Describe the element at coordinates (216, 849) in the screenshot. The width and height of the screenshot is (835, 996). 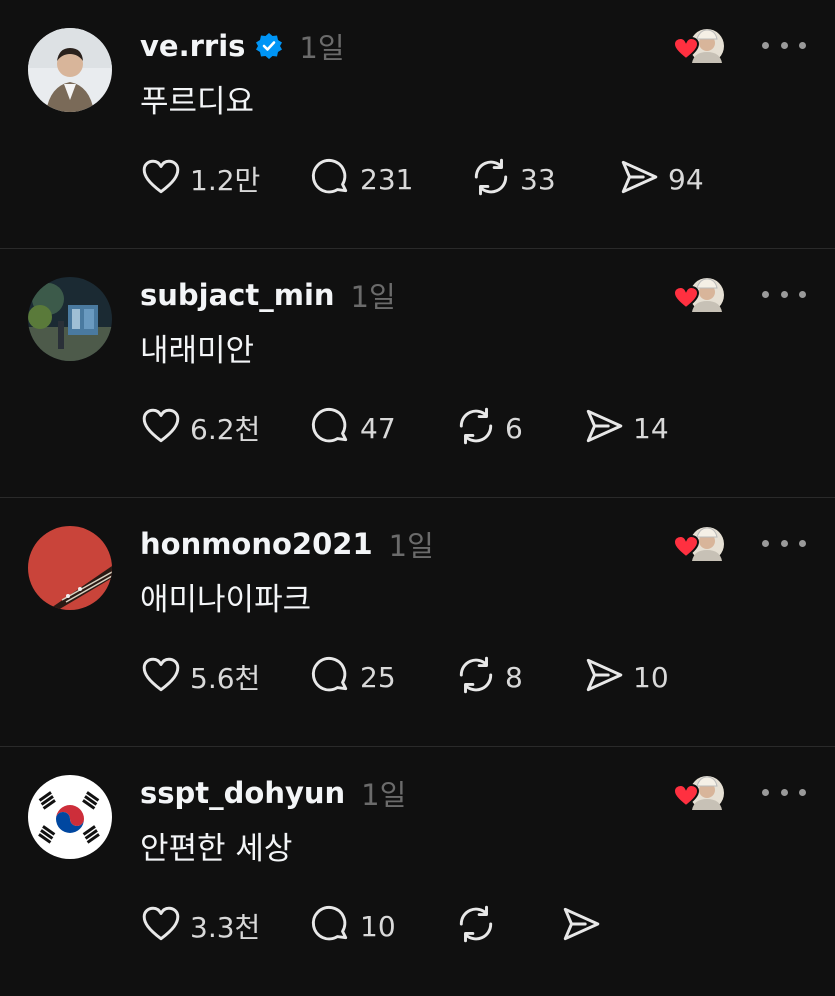
I see `post-text: 안편한 세상` at that location.